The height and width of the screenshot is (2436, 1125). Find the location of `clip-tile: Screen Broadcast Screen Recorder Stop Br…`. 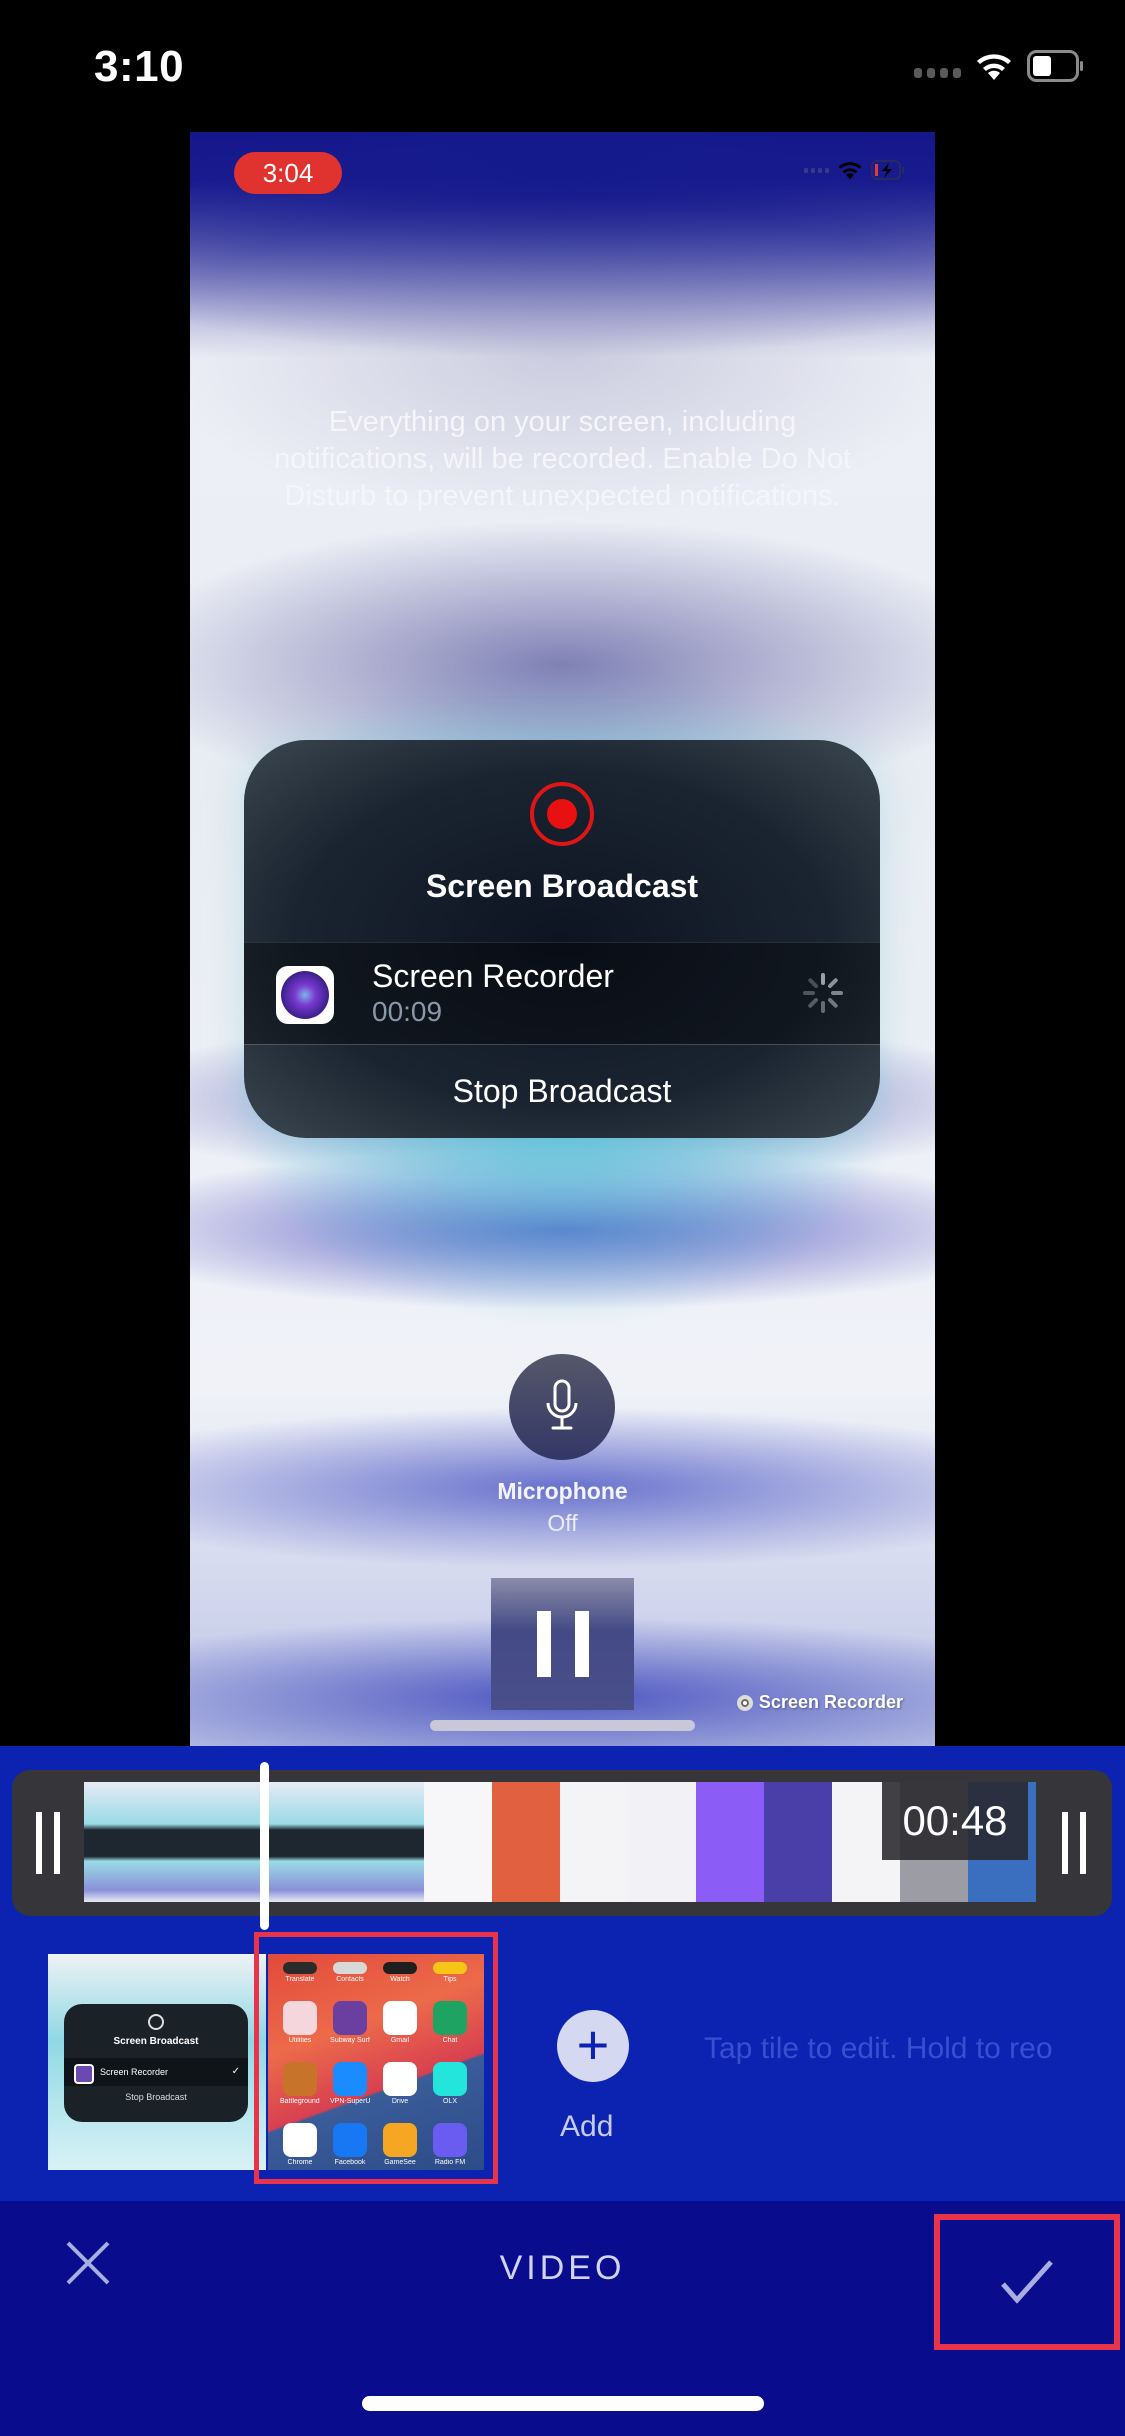

clip-tile: Screen Broadcast Screen Recorder Stop Br… is located at coordinates (157, 2062).